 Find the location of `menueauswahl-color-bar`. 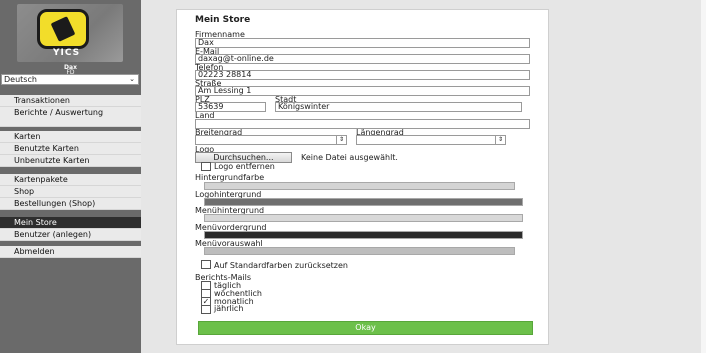

menueauswahl-color-bar is located at coordinates (359, 251).